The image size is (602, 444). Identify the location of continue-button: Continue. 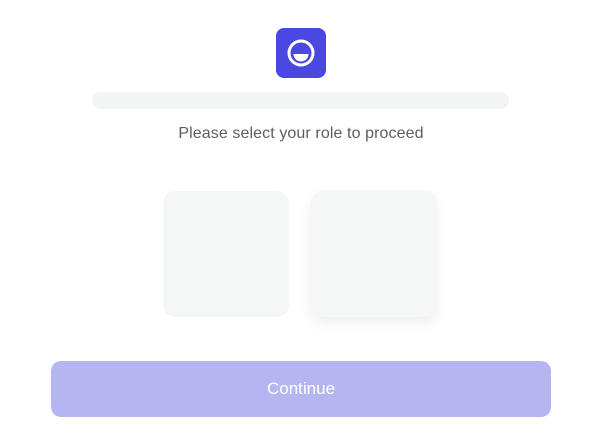
(301, 389).